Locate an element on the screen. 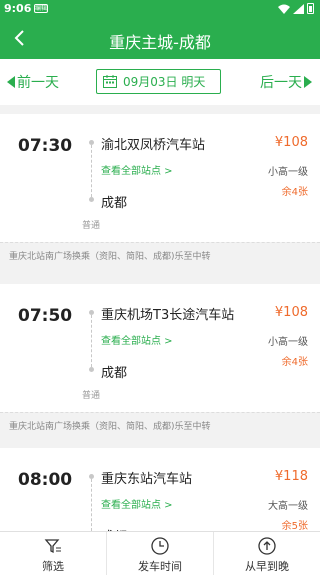  filter-label: 筛选 is located at coordinates (53, 566).